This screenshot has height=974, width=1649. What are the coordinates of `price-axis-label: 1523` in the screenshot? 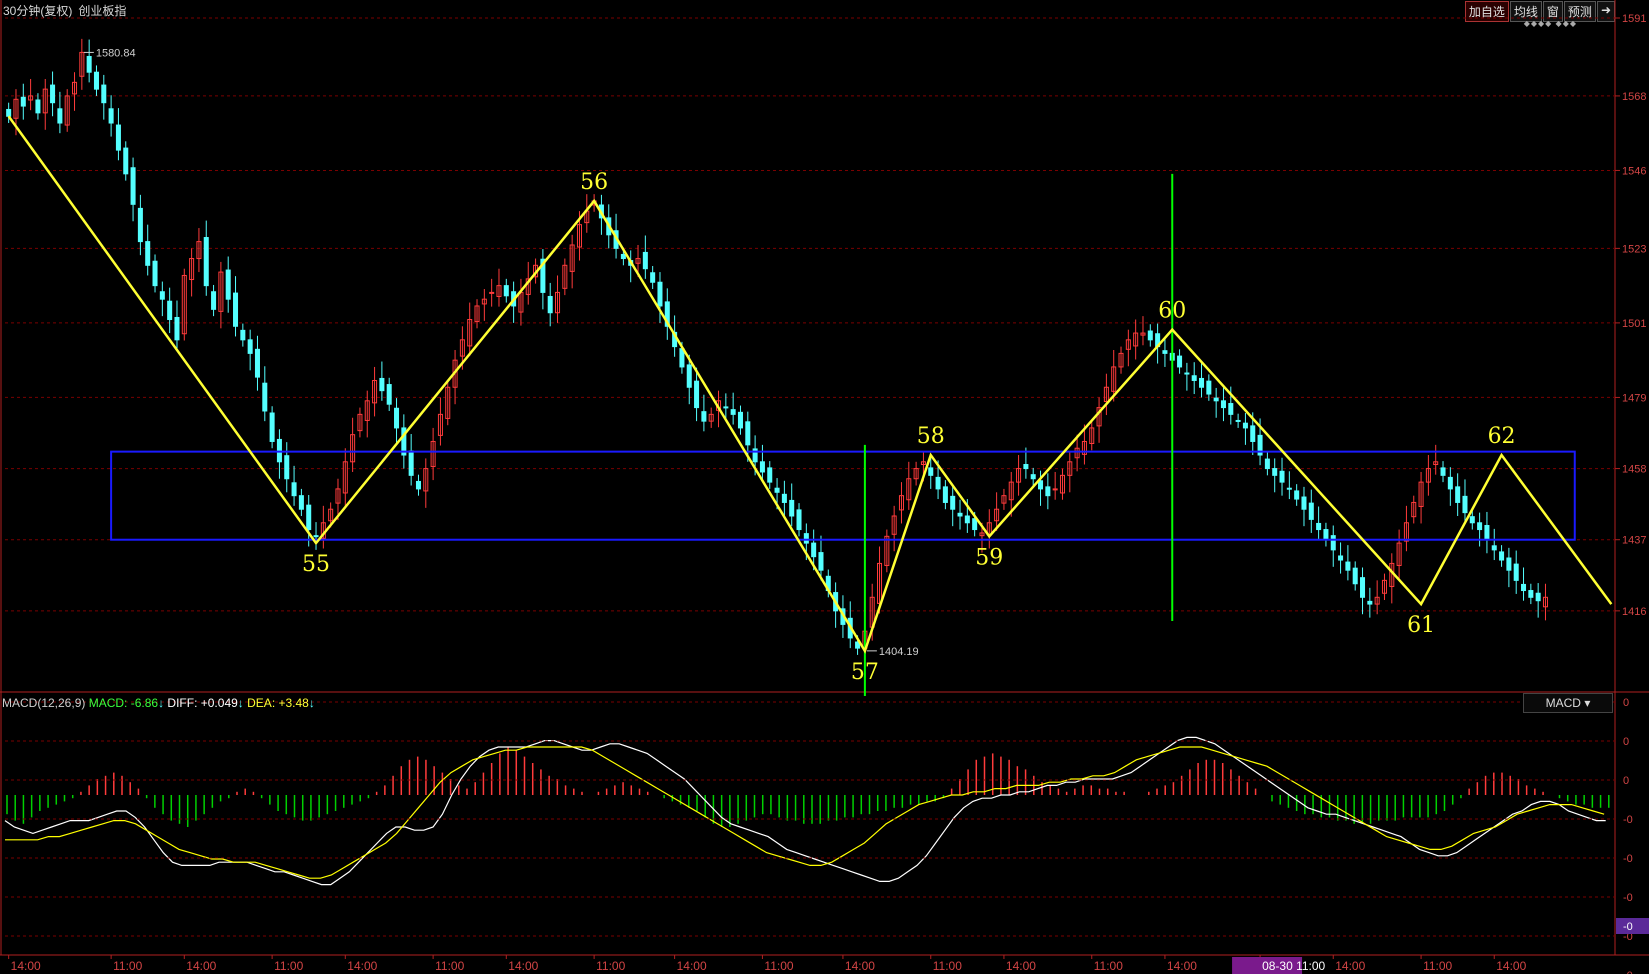 It's located at (1634, 249).